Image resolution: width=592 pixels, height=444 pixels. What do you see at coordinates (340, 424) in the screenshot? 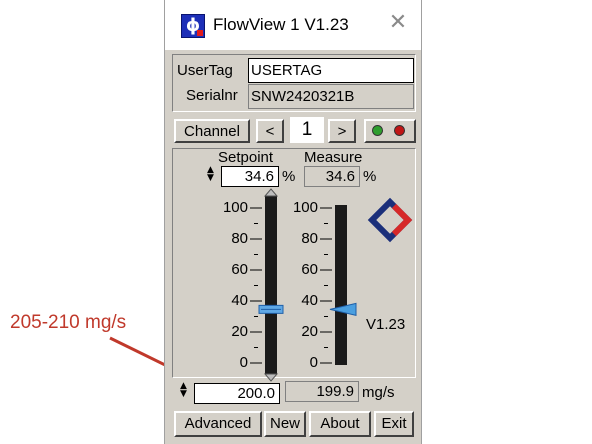
I see `about-button: About` at bounding box center [340, 424].